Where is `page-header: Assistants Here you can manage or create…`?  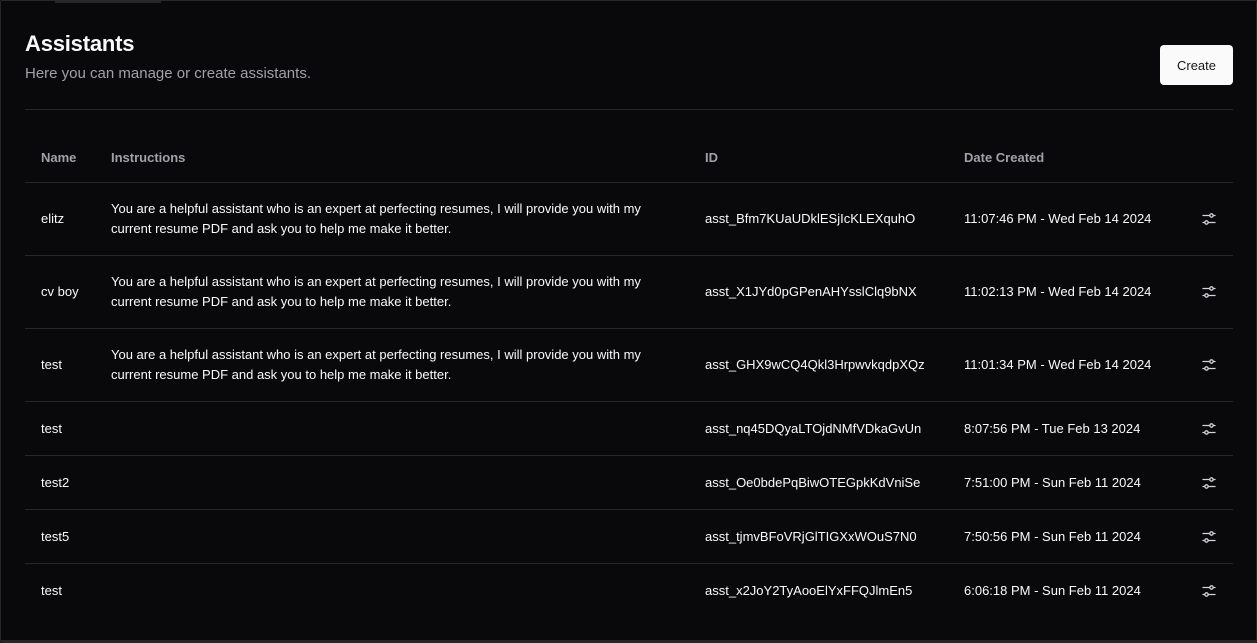 page-header: Assistants Here you can manage or create… is located at coordinates (629, 70).